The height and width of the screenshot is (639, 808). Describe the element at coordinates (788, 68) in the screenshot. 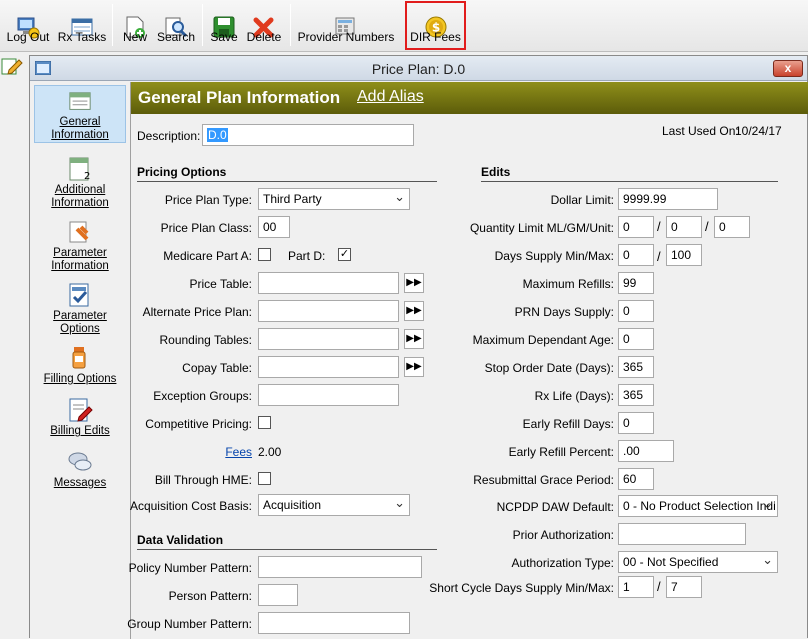

I see `window-close-button: x` at that location.